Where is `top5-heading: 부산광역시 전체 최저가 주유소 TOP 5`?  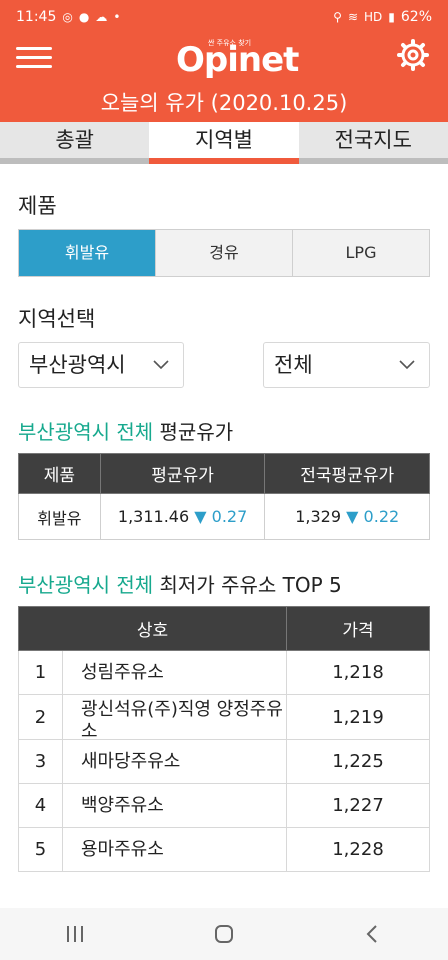 top5-heading: 부산광역시 전체 최저가 주유소 TOP 5 is located at coordinates (180, 583).